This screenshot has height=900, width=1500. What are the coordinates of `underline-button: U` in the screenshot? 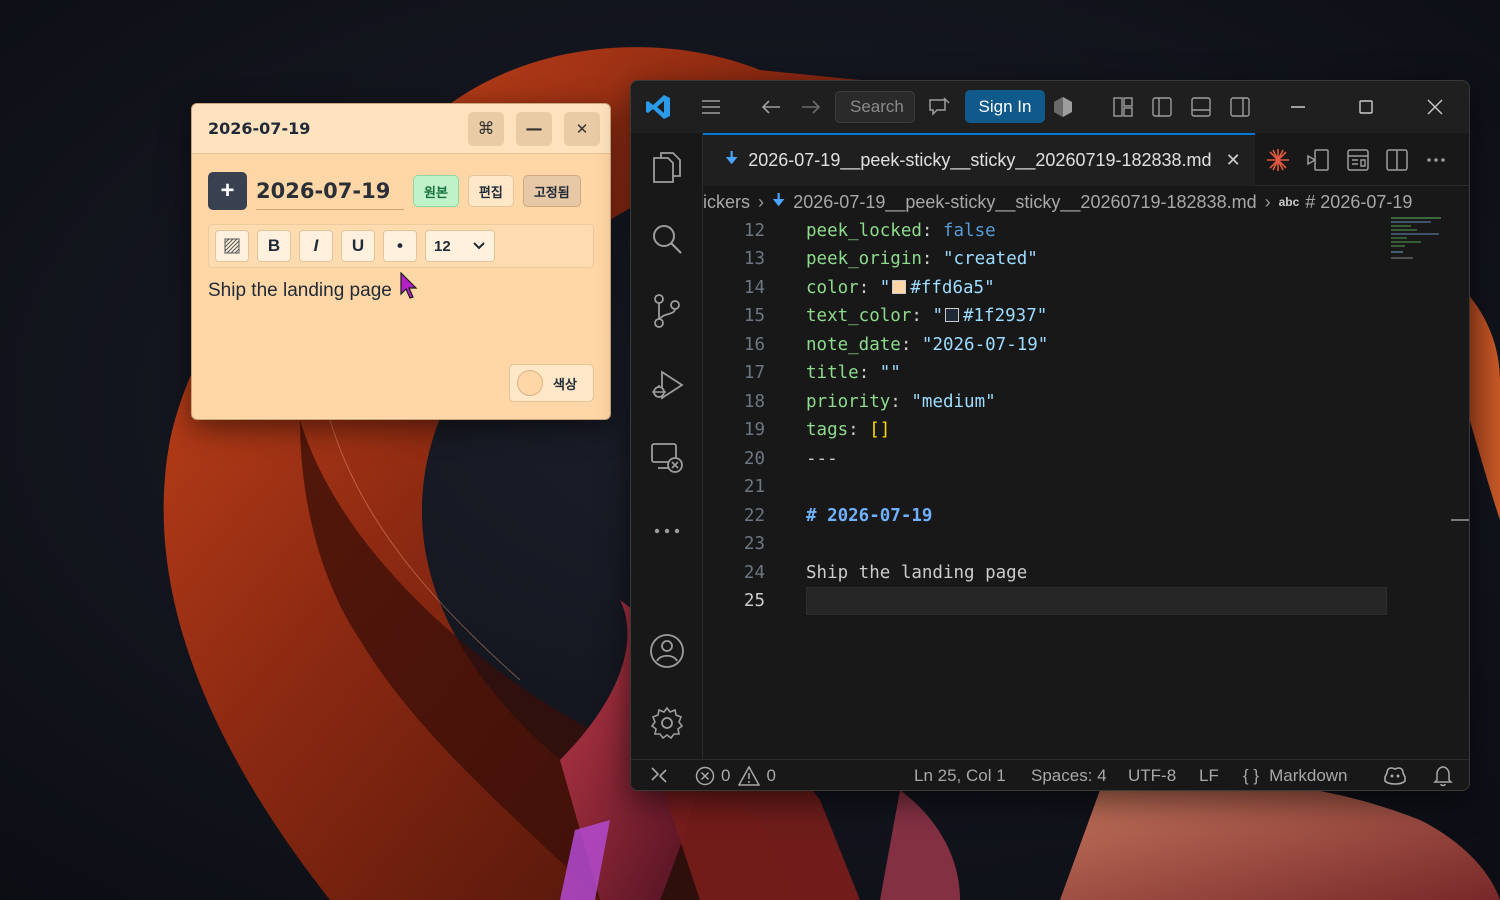 It's located at (358, 246).